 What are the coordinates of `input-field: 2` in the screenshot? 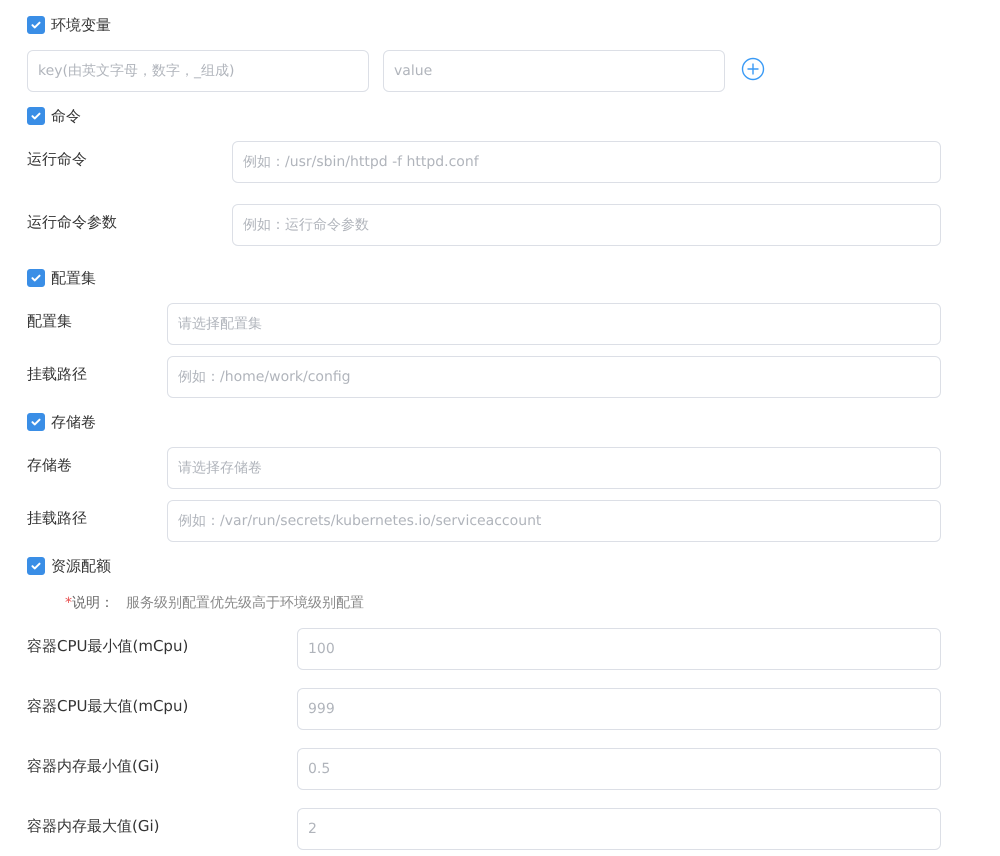 It's located at (619, 829).